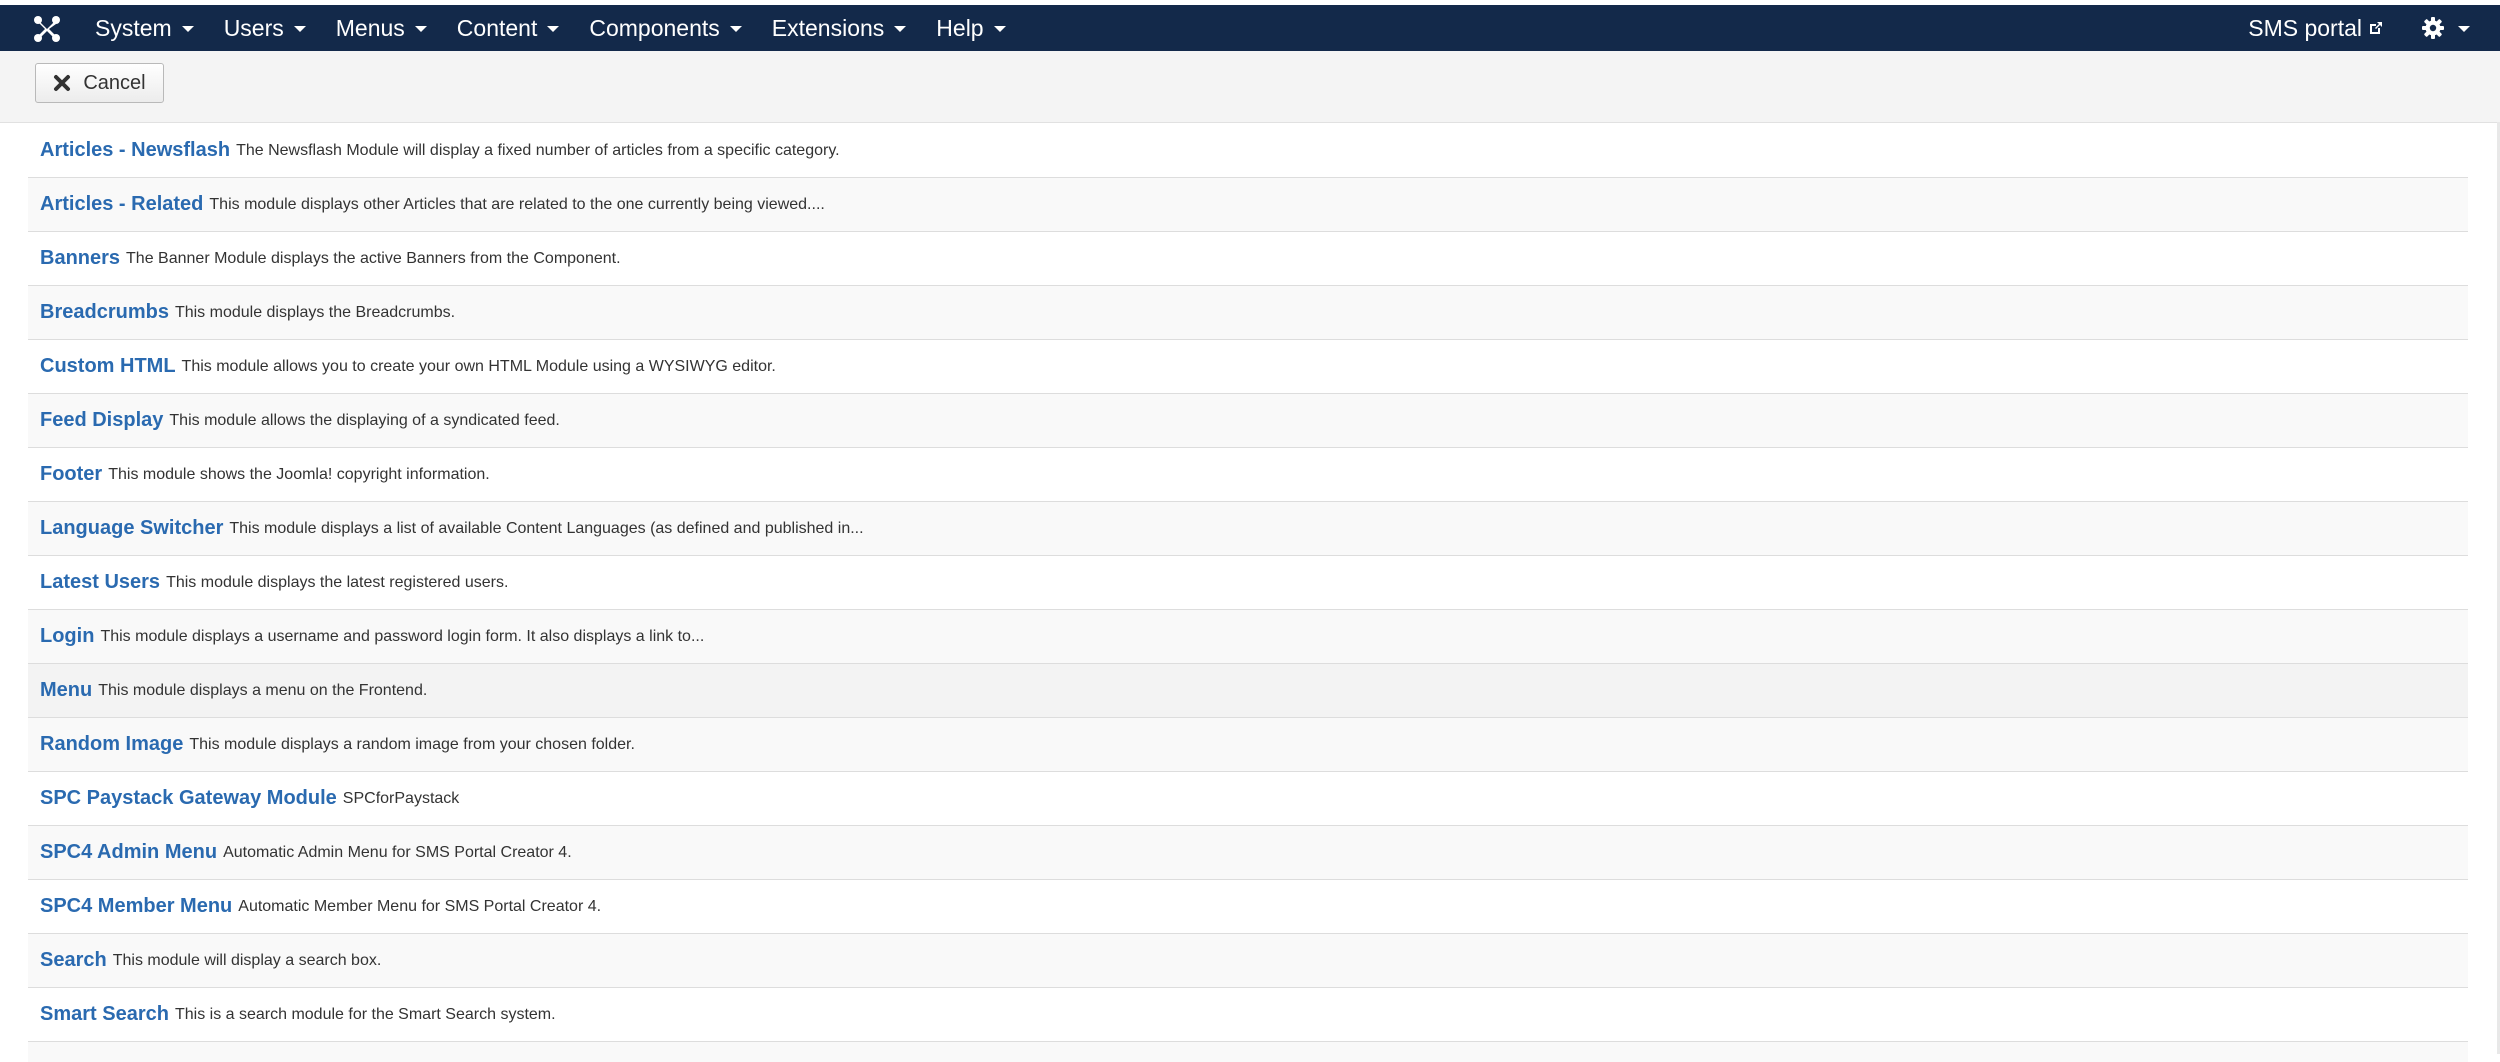  What do you see at coordinates (104, 1014) in the screenshot?
I see `module-title: Smart Search` at bounding box center [104, 1014].